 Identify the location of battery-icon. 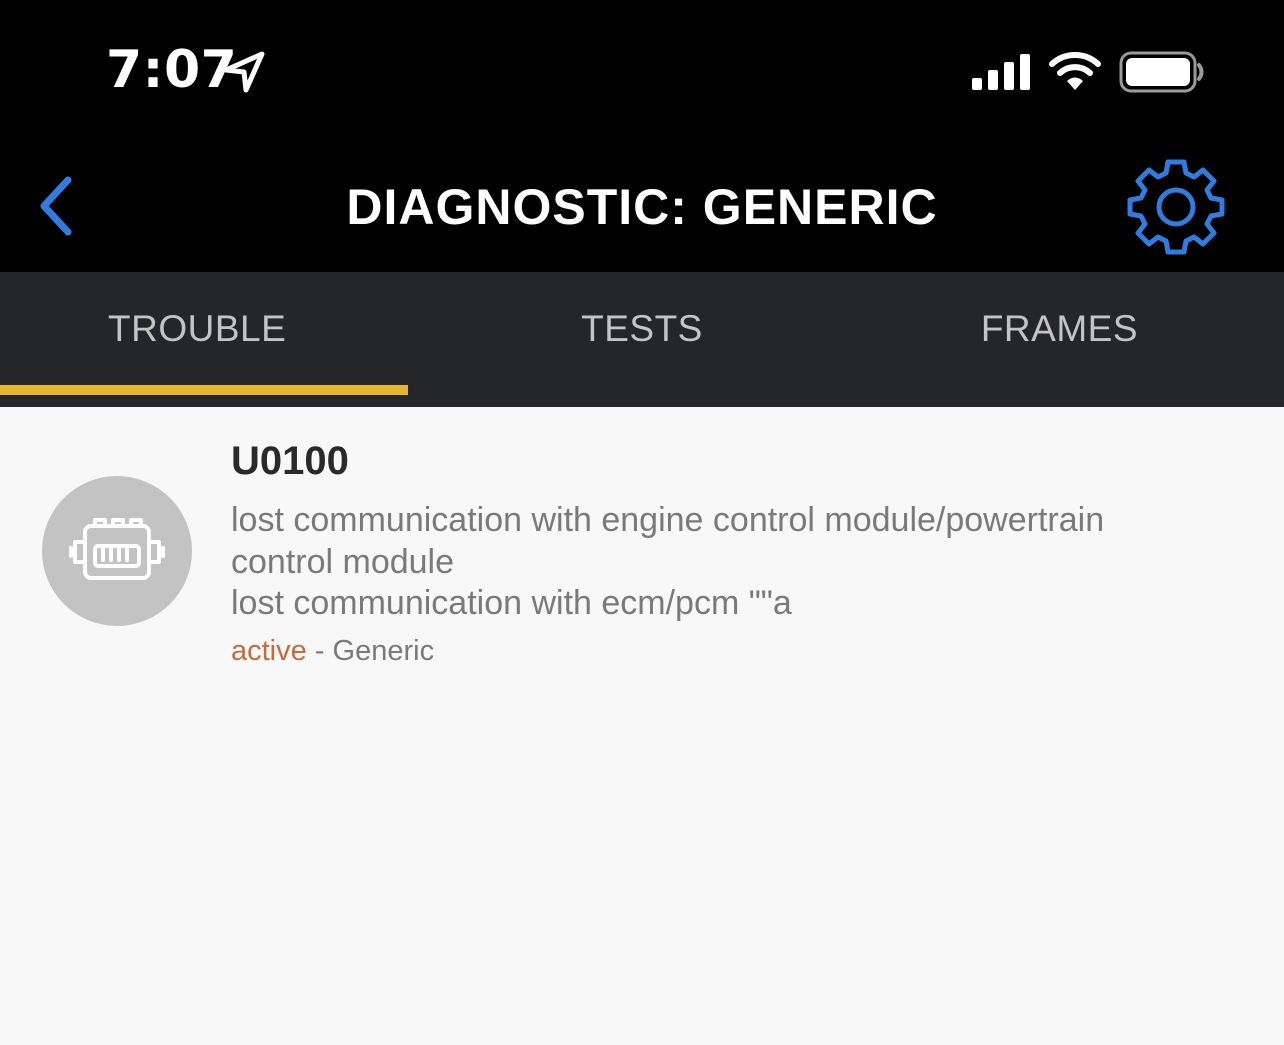
(1161, 72).